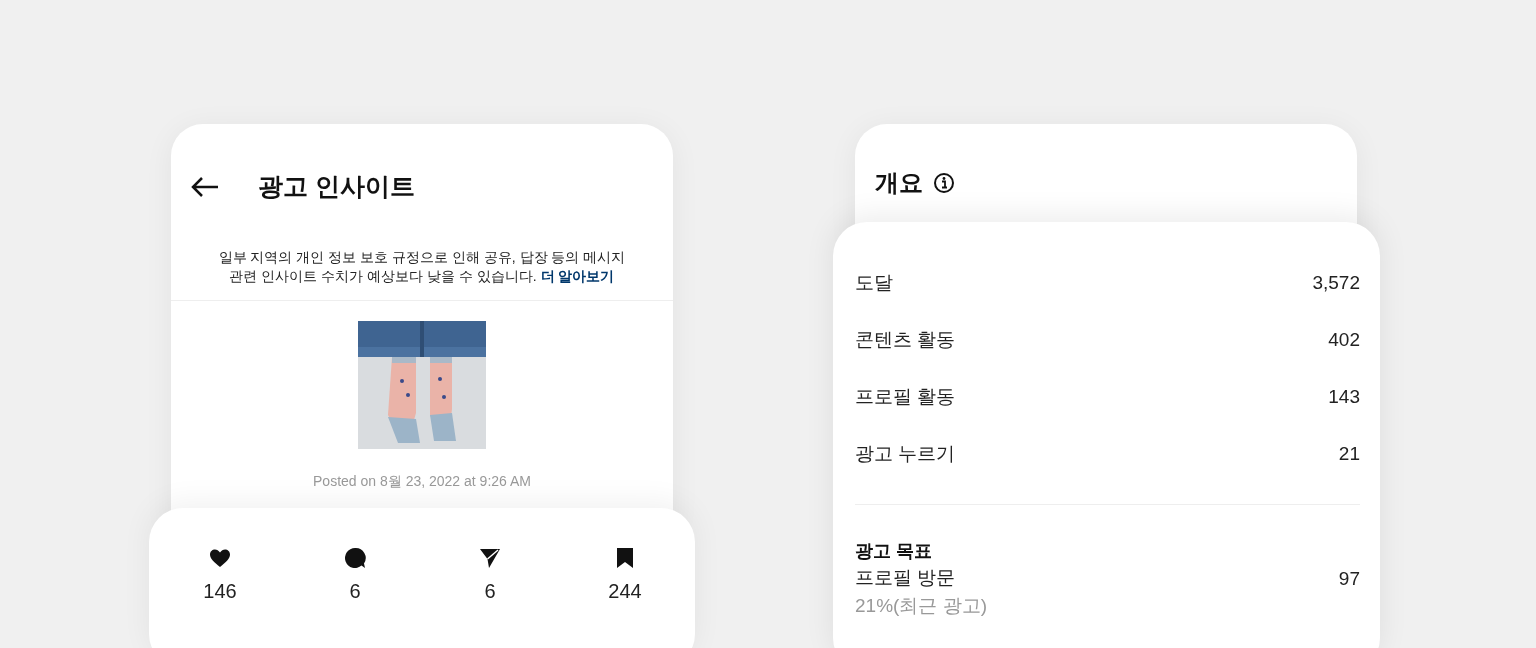 The image size is (1536, 648). Describe the element at coordinates (944, 183) in the screenshot. I see `info-icon` at that location.